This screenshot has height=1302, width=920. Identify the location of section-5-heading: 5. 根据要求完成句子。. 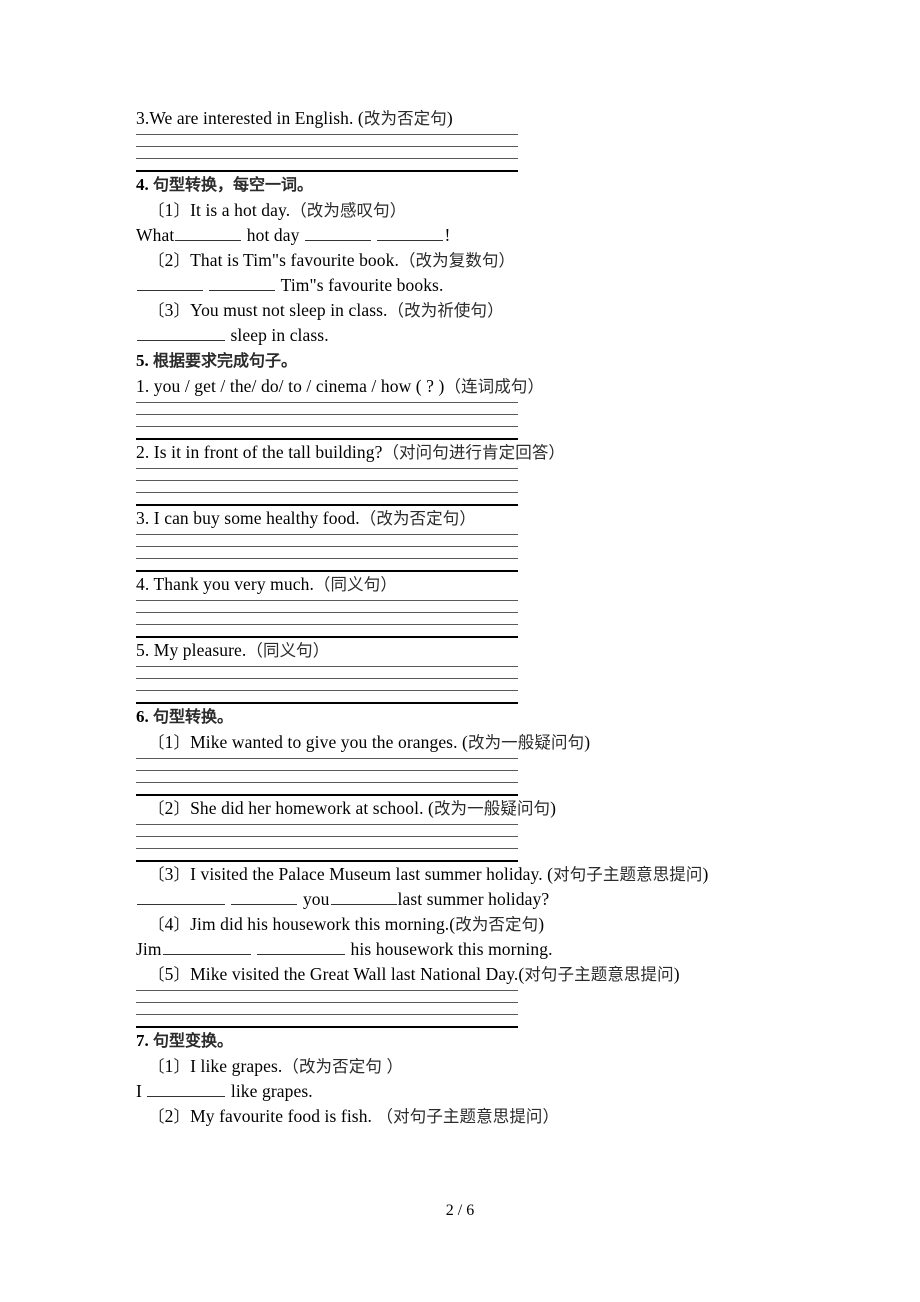
(217, 360).